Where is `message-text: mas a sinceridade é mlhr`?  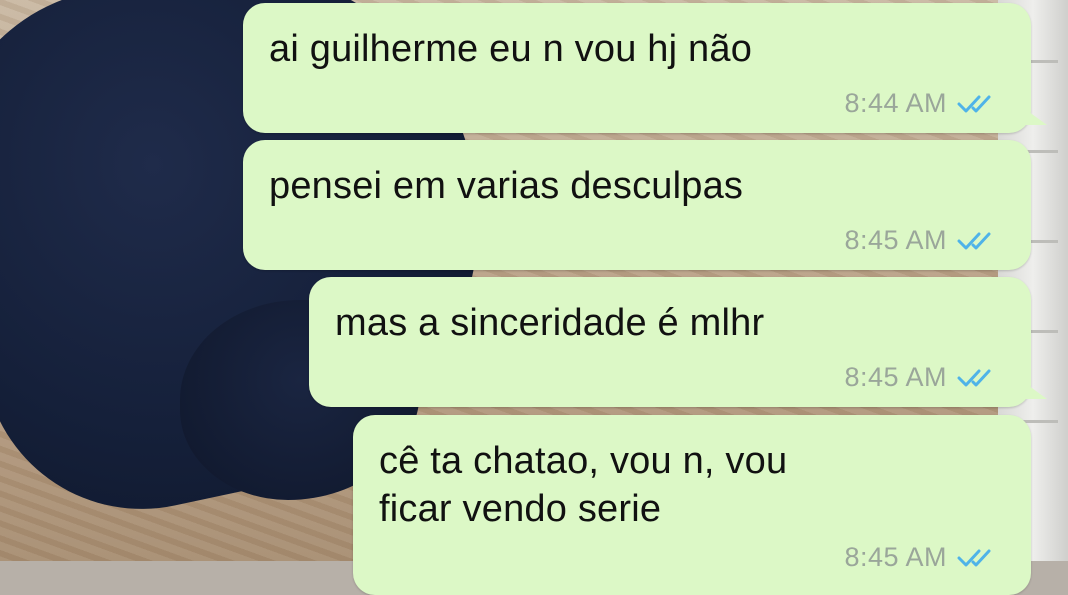
message-text: mas a sinceridade é mlhr is located at coordinates (550, 323).